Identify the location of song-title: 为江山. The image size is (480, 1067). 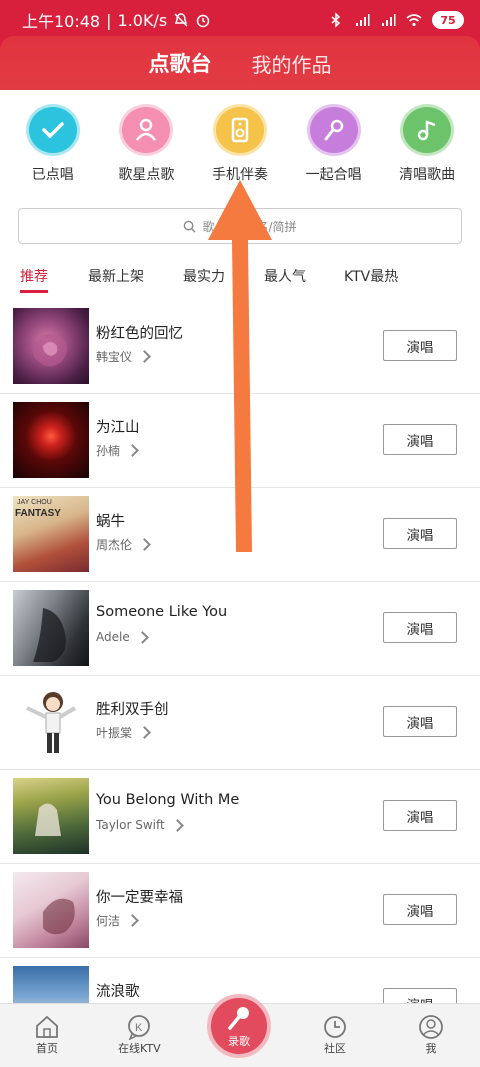
(118, 428).